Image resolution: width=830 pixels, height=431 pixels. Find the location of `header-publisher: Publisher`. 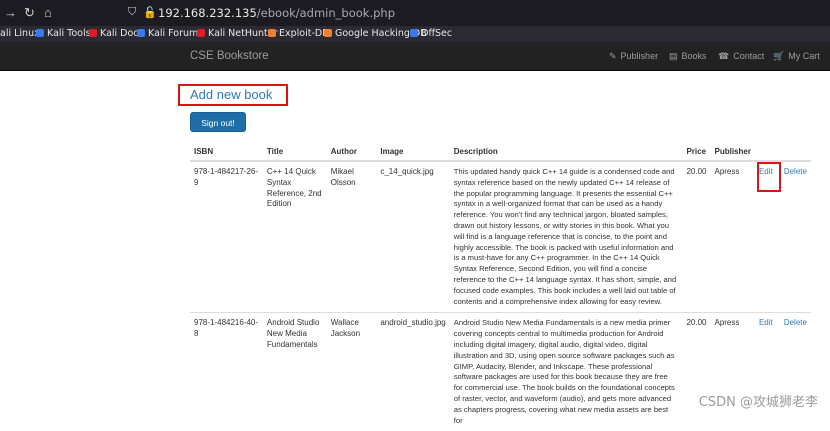

header-publisher: Publisher is located at coordinates (732, 152).